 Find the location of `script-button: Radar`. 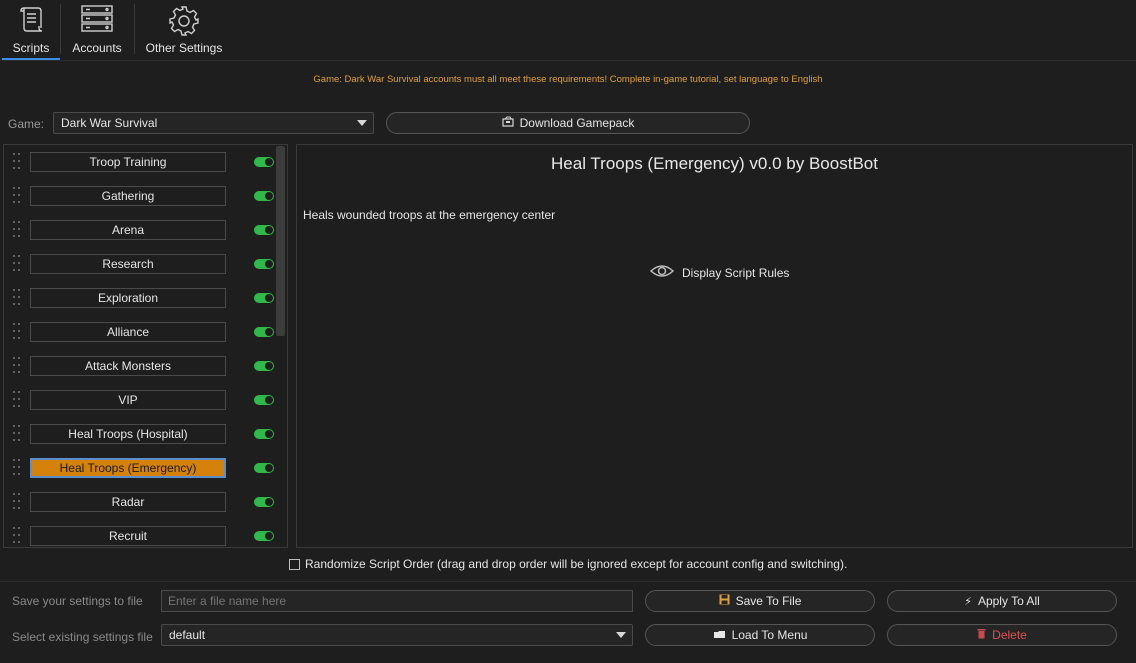

script-button: Radar is located at coordinates (128, 502).